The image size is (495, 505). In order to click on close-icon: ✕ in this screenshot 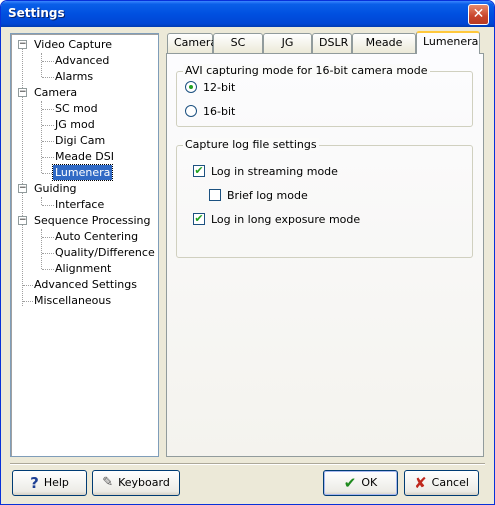, I will do `click(478, 14)`.